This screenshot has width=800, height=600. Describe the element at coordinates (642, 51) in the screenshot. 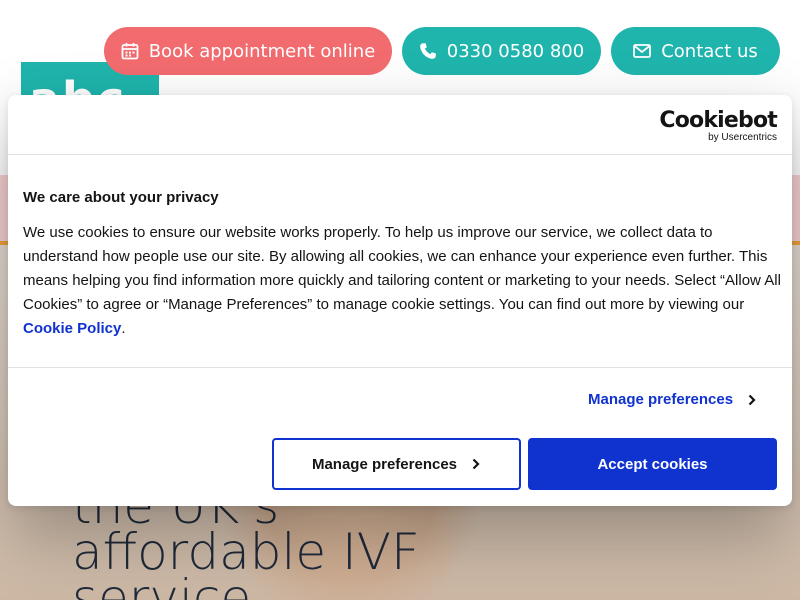

I see `envelope-icon` at that location.